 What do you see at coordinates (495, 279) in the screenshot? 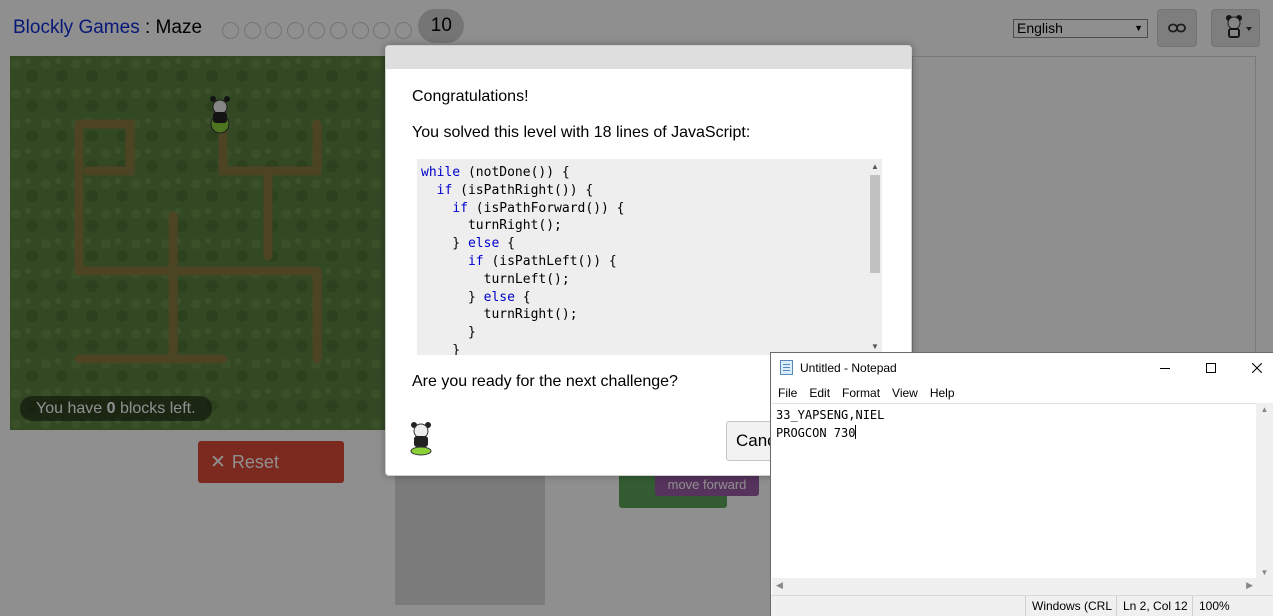
I see `code-line: turnLeft();` at bounding box center [495, 279].